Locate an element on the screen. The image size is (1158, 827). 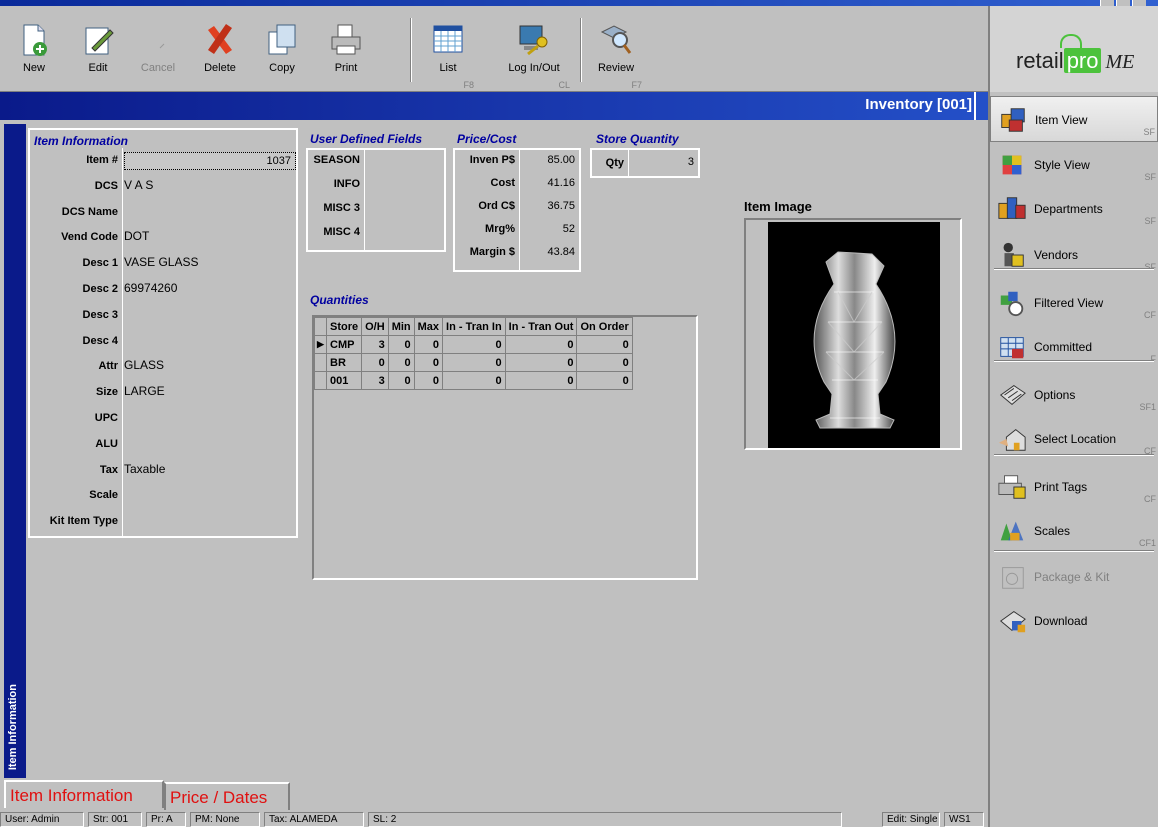
column-header: O/H is located at coordinates (375, 326).